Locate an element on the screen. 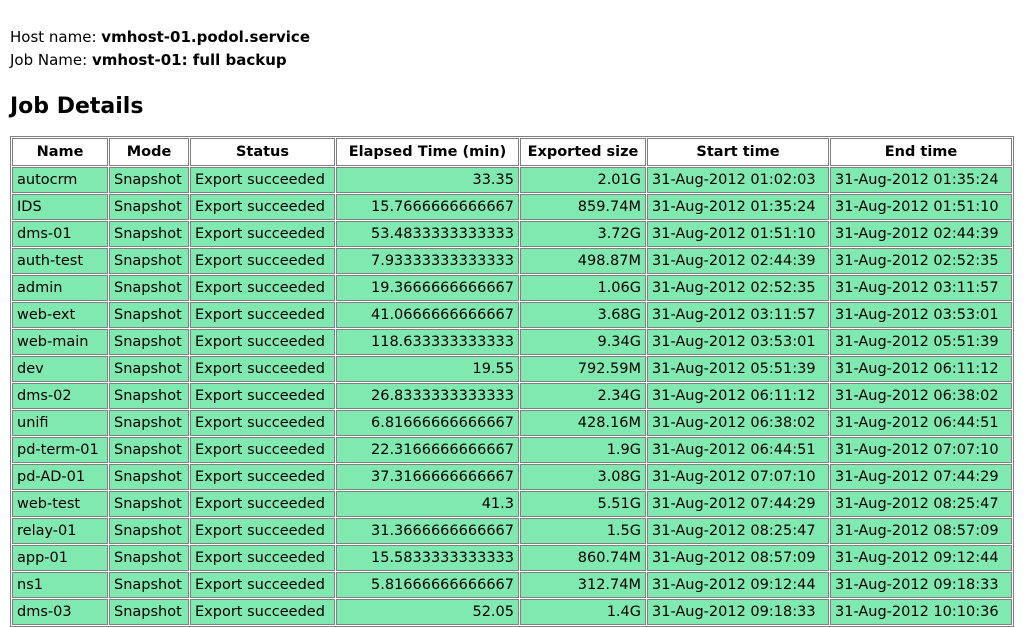 The image size is (1034, 627). cell-end: 31-Aug-2012 01:51:10 is located at coordinates (921, 207).